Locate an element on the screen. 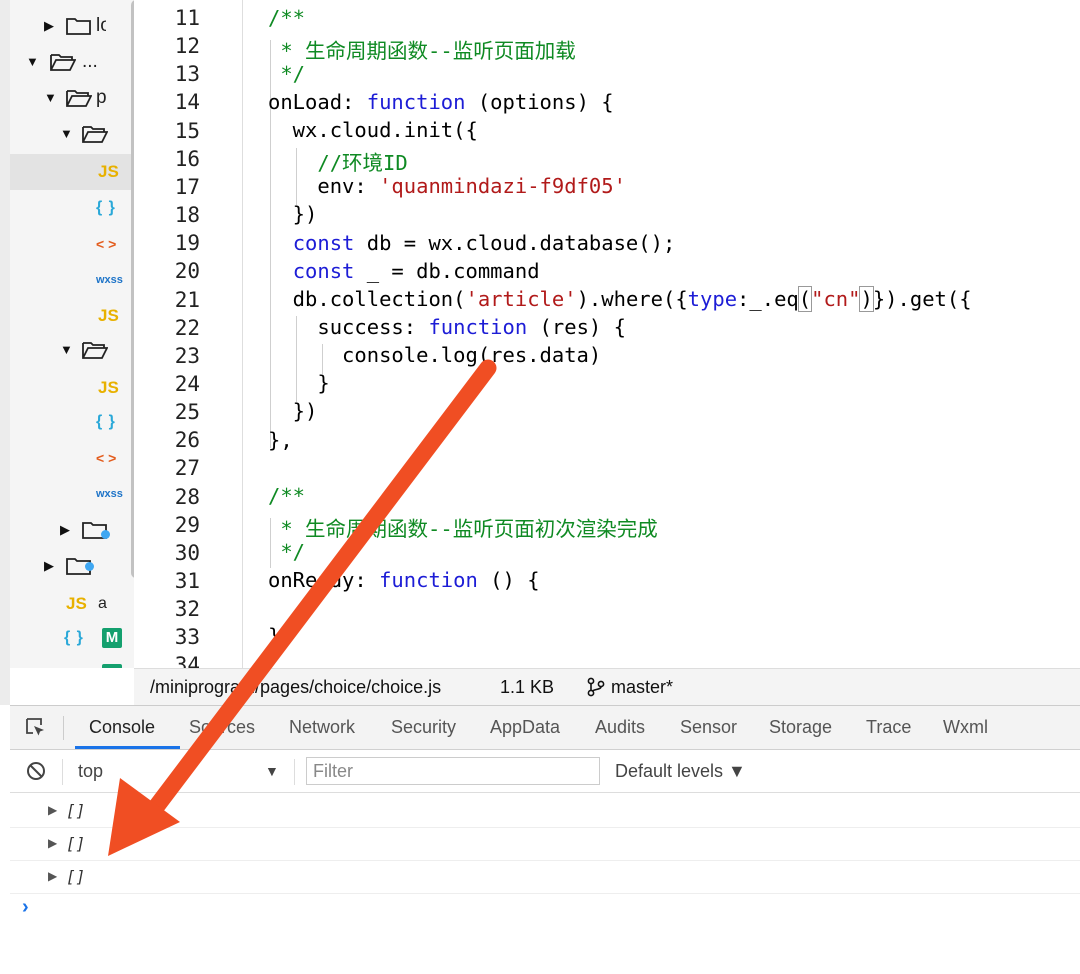 The image size is (1080, 974). line-number: 21 is located at coordinates (187, 299).